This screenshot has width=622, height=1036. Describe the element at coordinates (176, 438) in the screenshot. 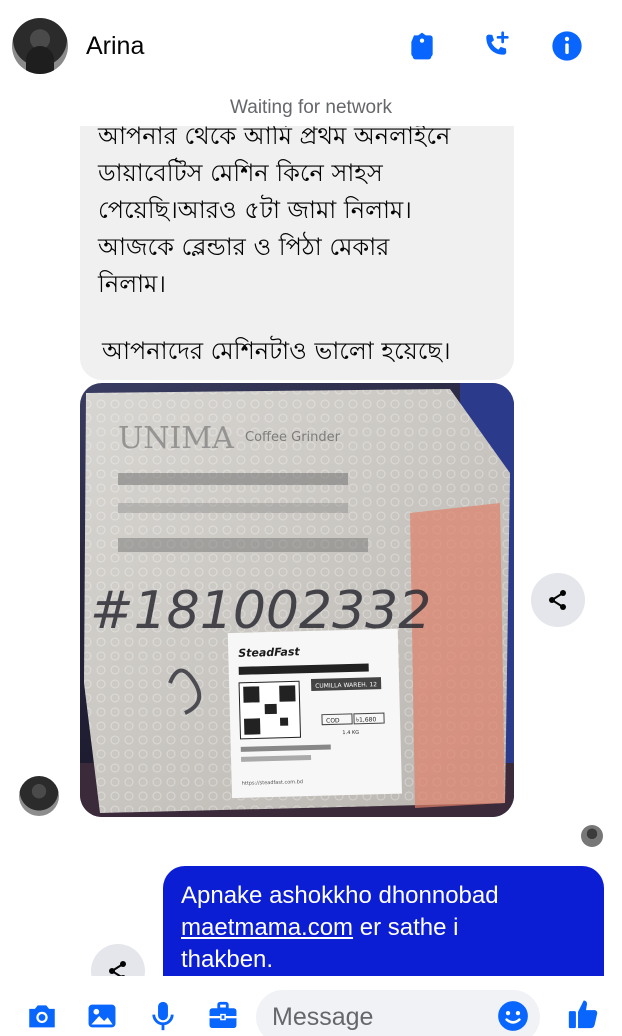

I see `box-brand-text: UNIMA` at that location.